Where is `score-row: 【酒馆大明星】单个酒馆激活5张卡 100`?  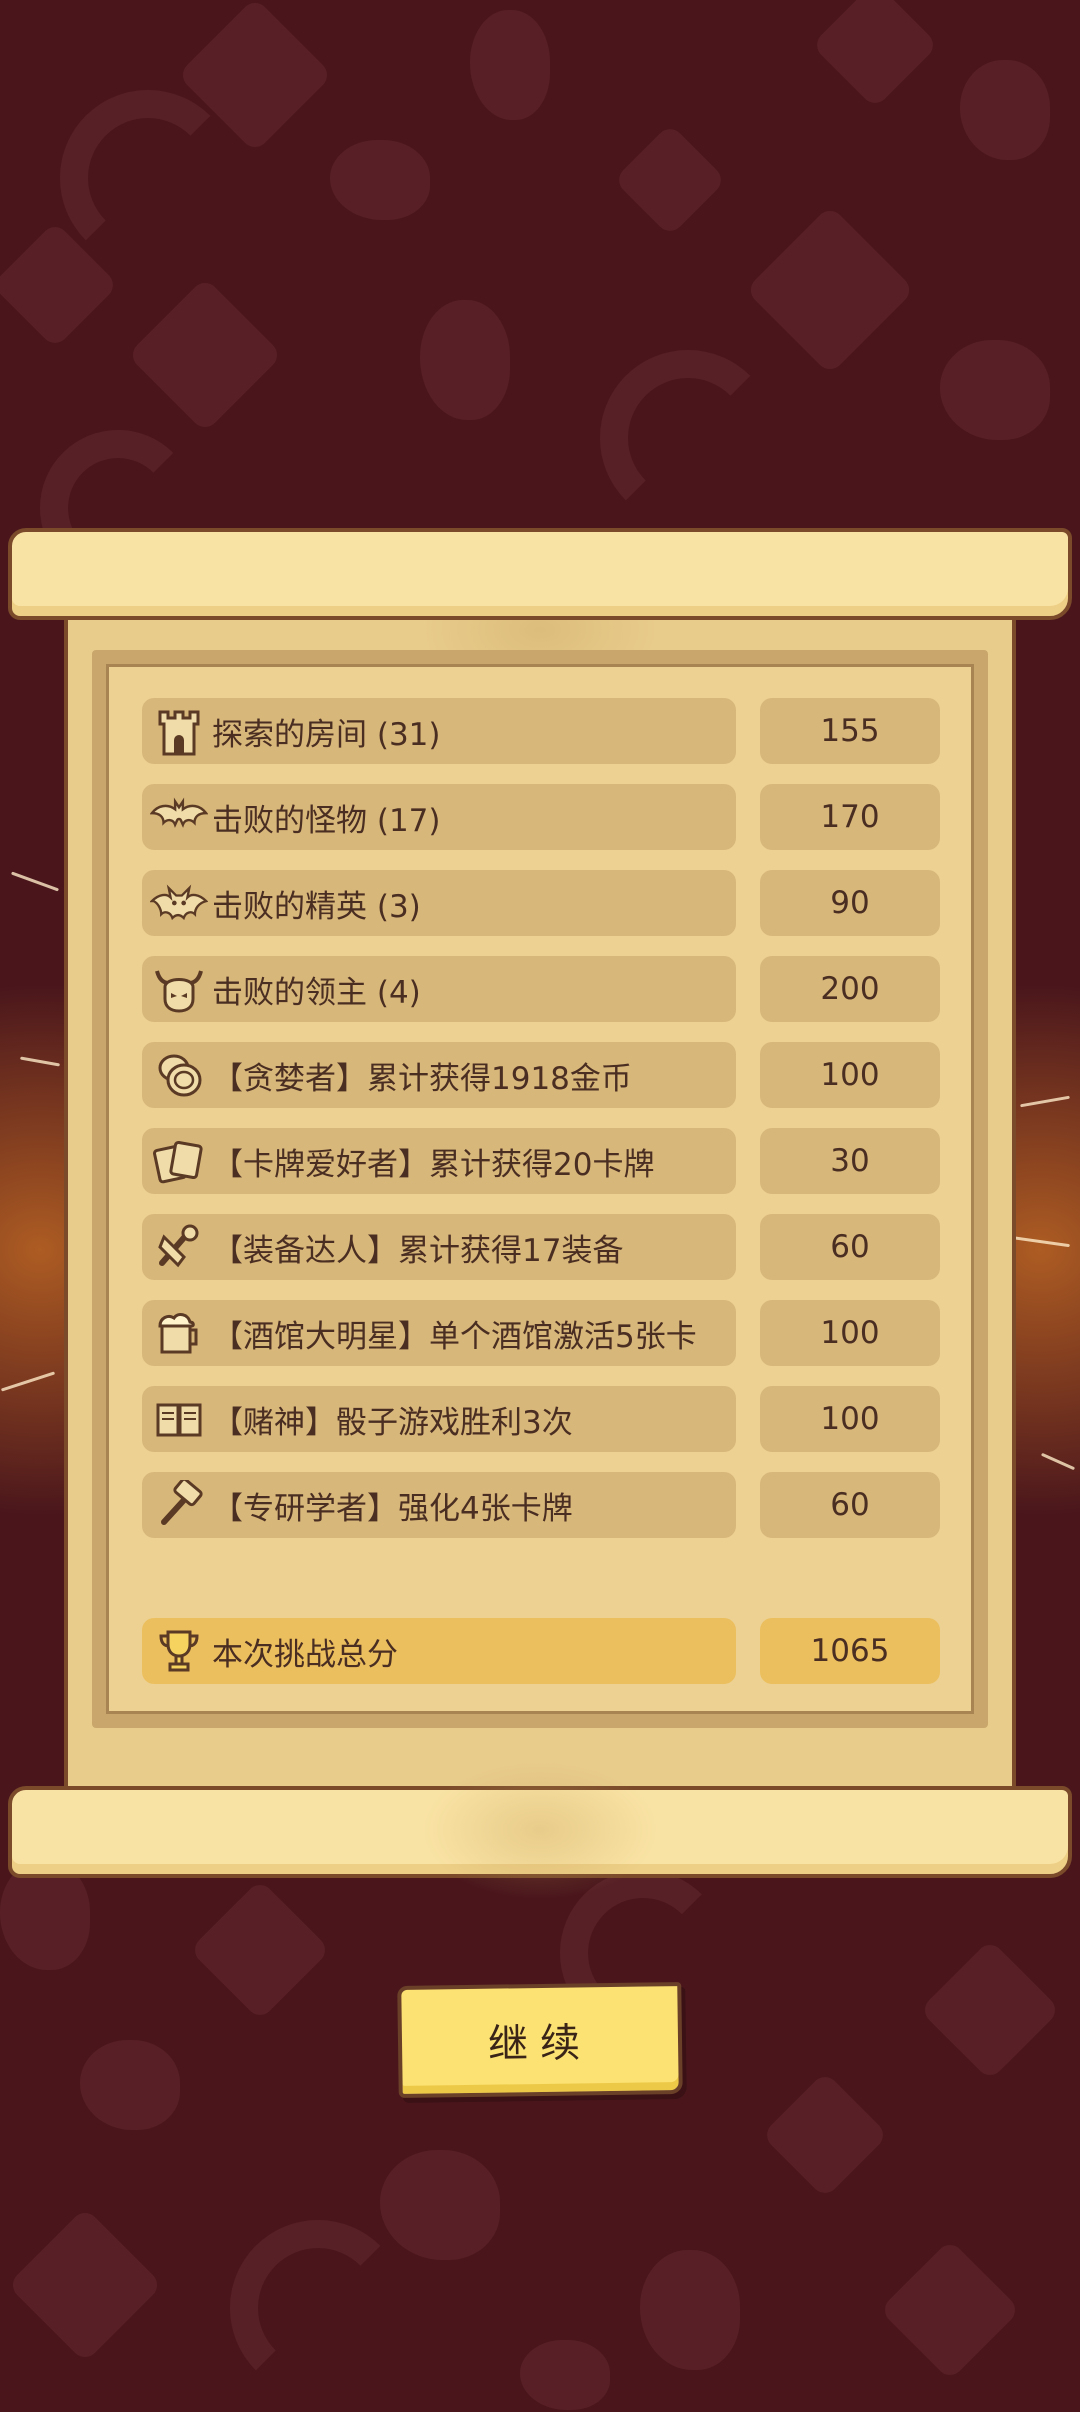 score-row: 【酒馆大明星】单个酒馆激活5张卡 100 is located at coordinates (541, 1333).